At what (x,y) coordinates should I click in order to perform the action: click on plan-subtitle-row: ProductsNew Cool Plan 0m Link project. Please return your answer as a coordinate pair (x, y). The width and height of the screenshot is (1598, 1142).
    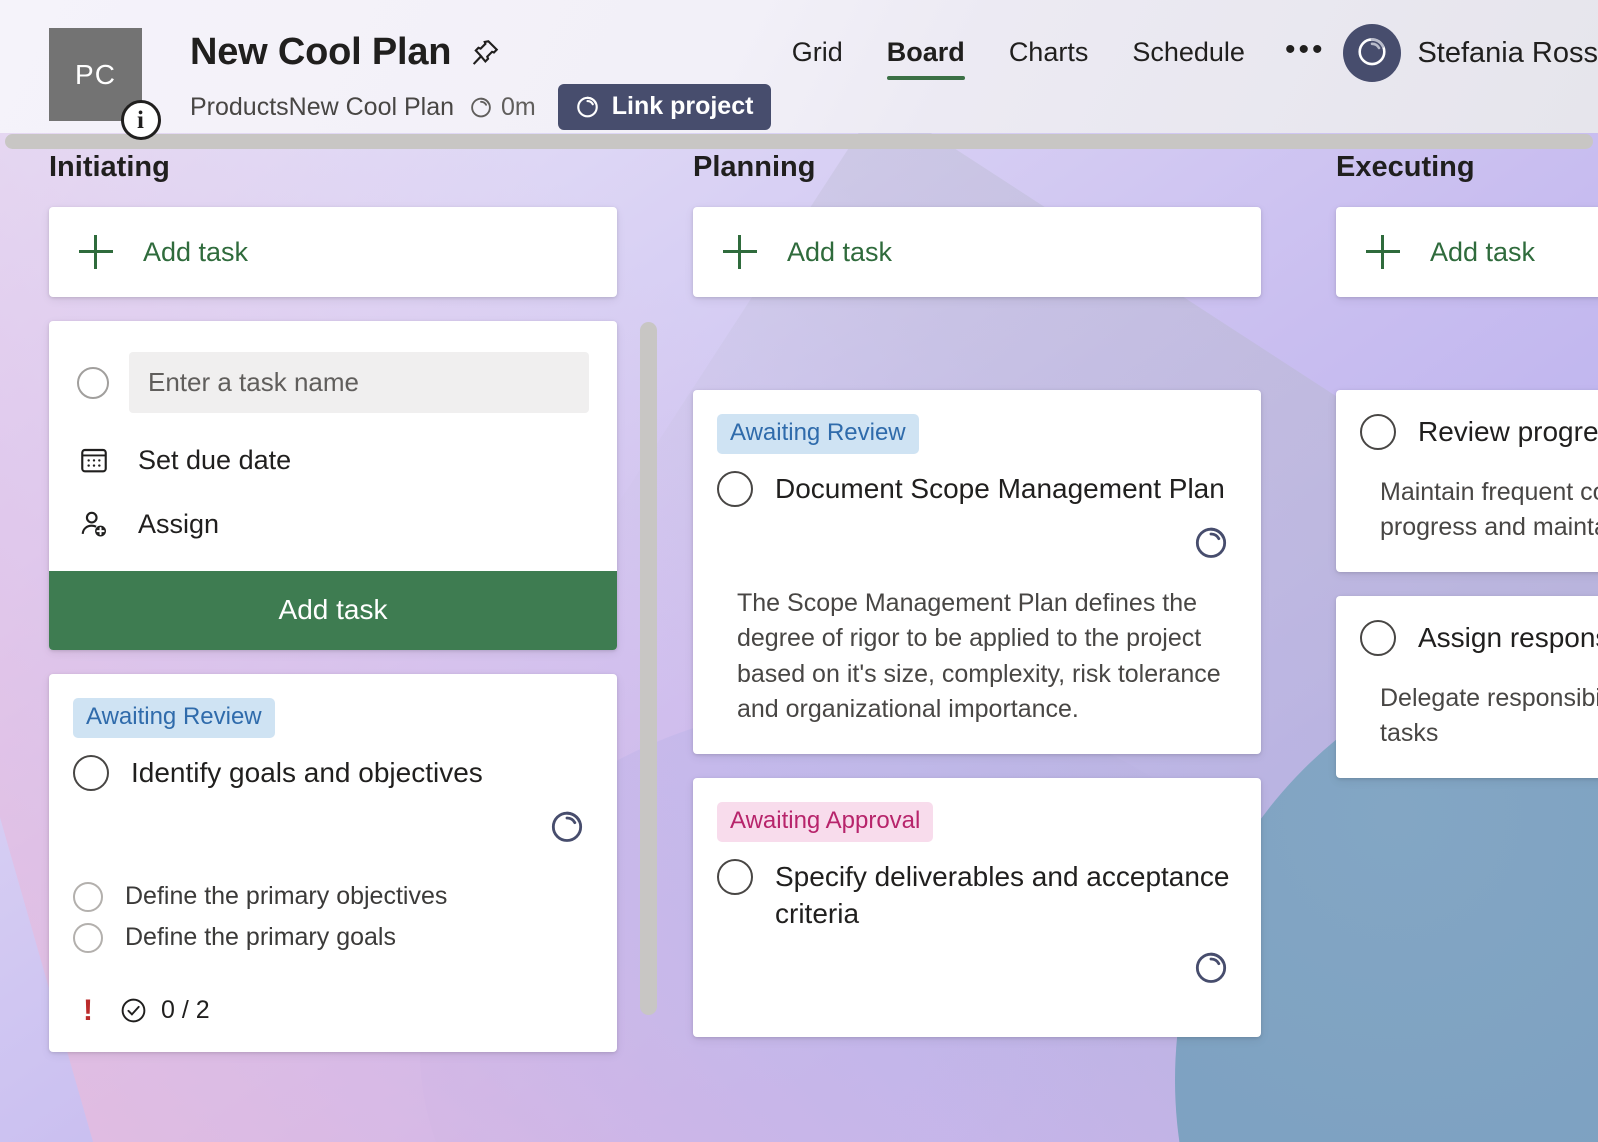
    Looking at the image, I should click on (481, 107).